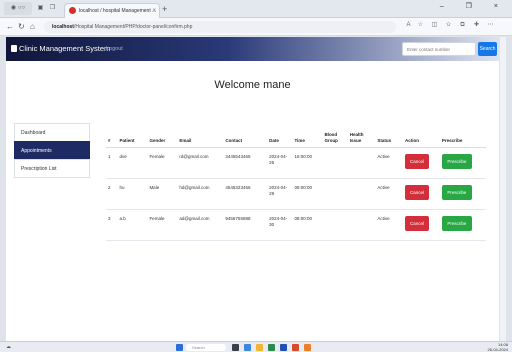 Image resolution: width=512 pixels, height=352 pixels. Describe the element at coordinates (271, 347) in the screenshot. I see `store-icon` at that location.